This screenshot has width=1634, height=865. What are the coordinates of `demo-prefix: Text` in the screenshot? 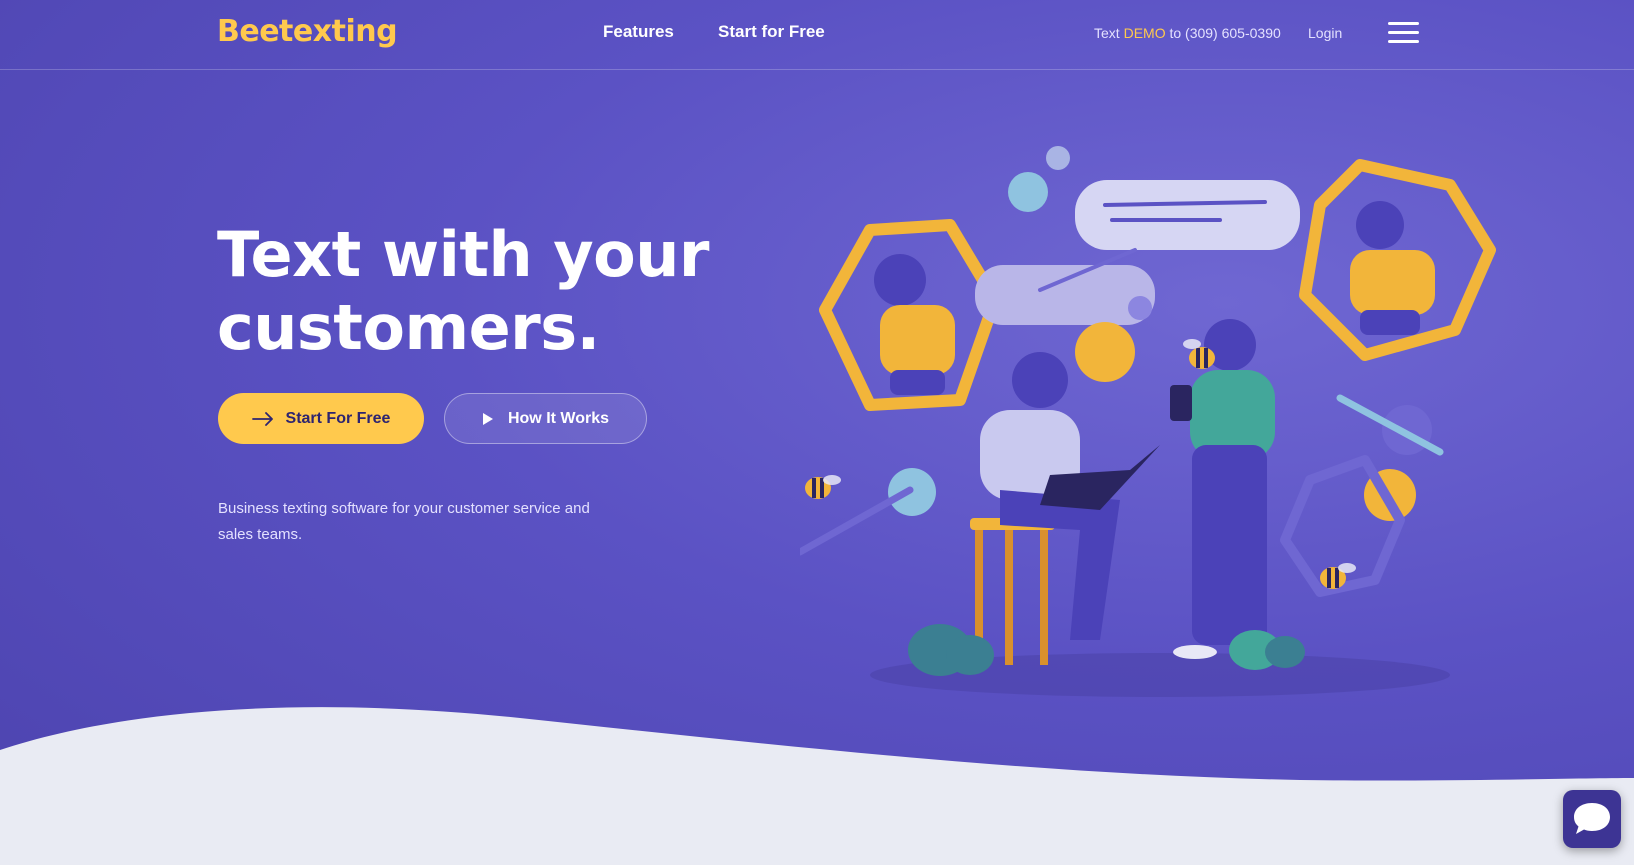 It's located at (1107, 33).